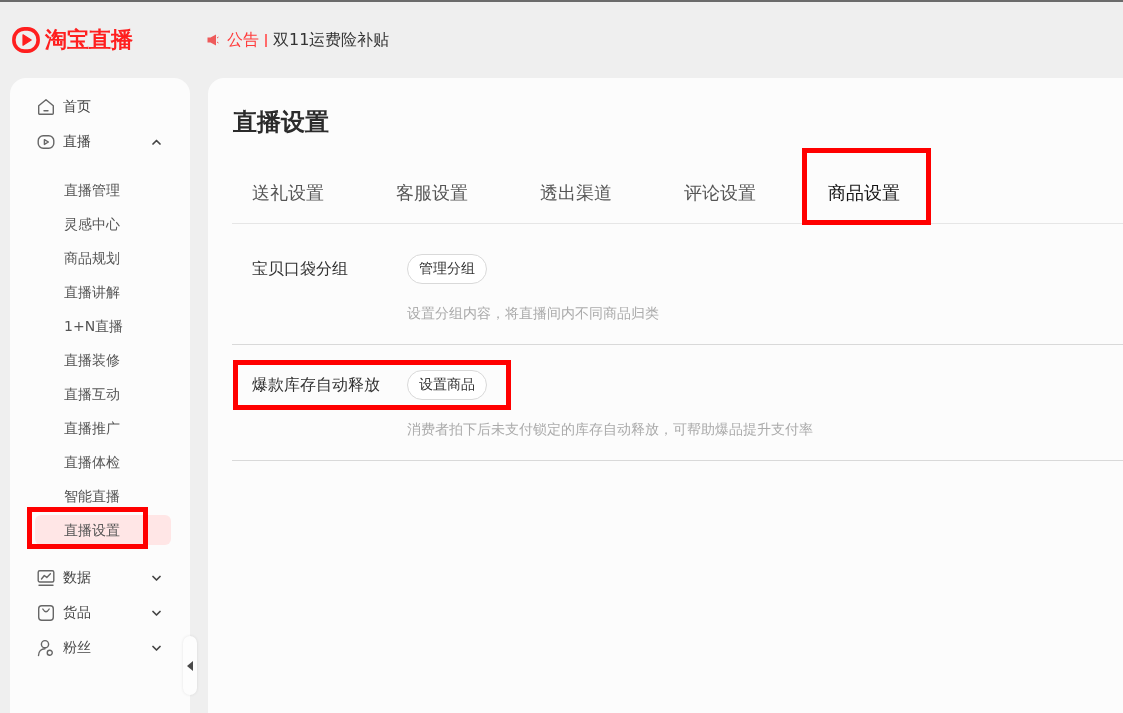  What do you see at coordinates (103, 462) in the screenshot?
I see `nav-subitem: 直播体检` at bounding box center [103, 462].